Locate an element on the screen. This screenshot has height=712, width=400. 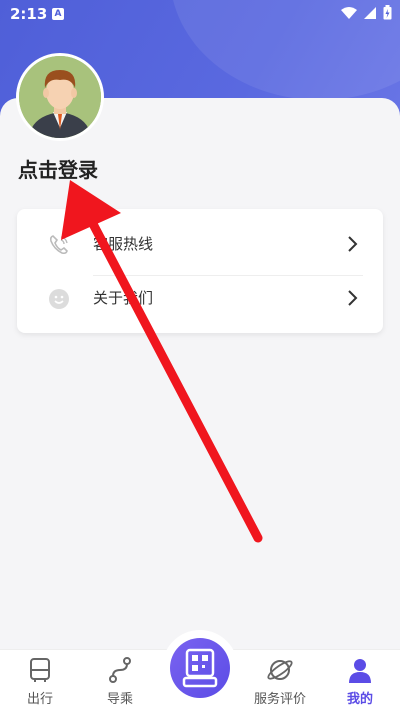
nav-item-travel: 出行 is located at coordinates (40, 681).